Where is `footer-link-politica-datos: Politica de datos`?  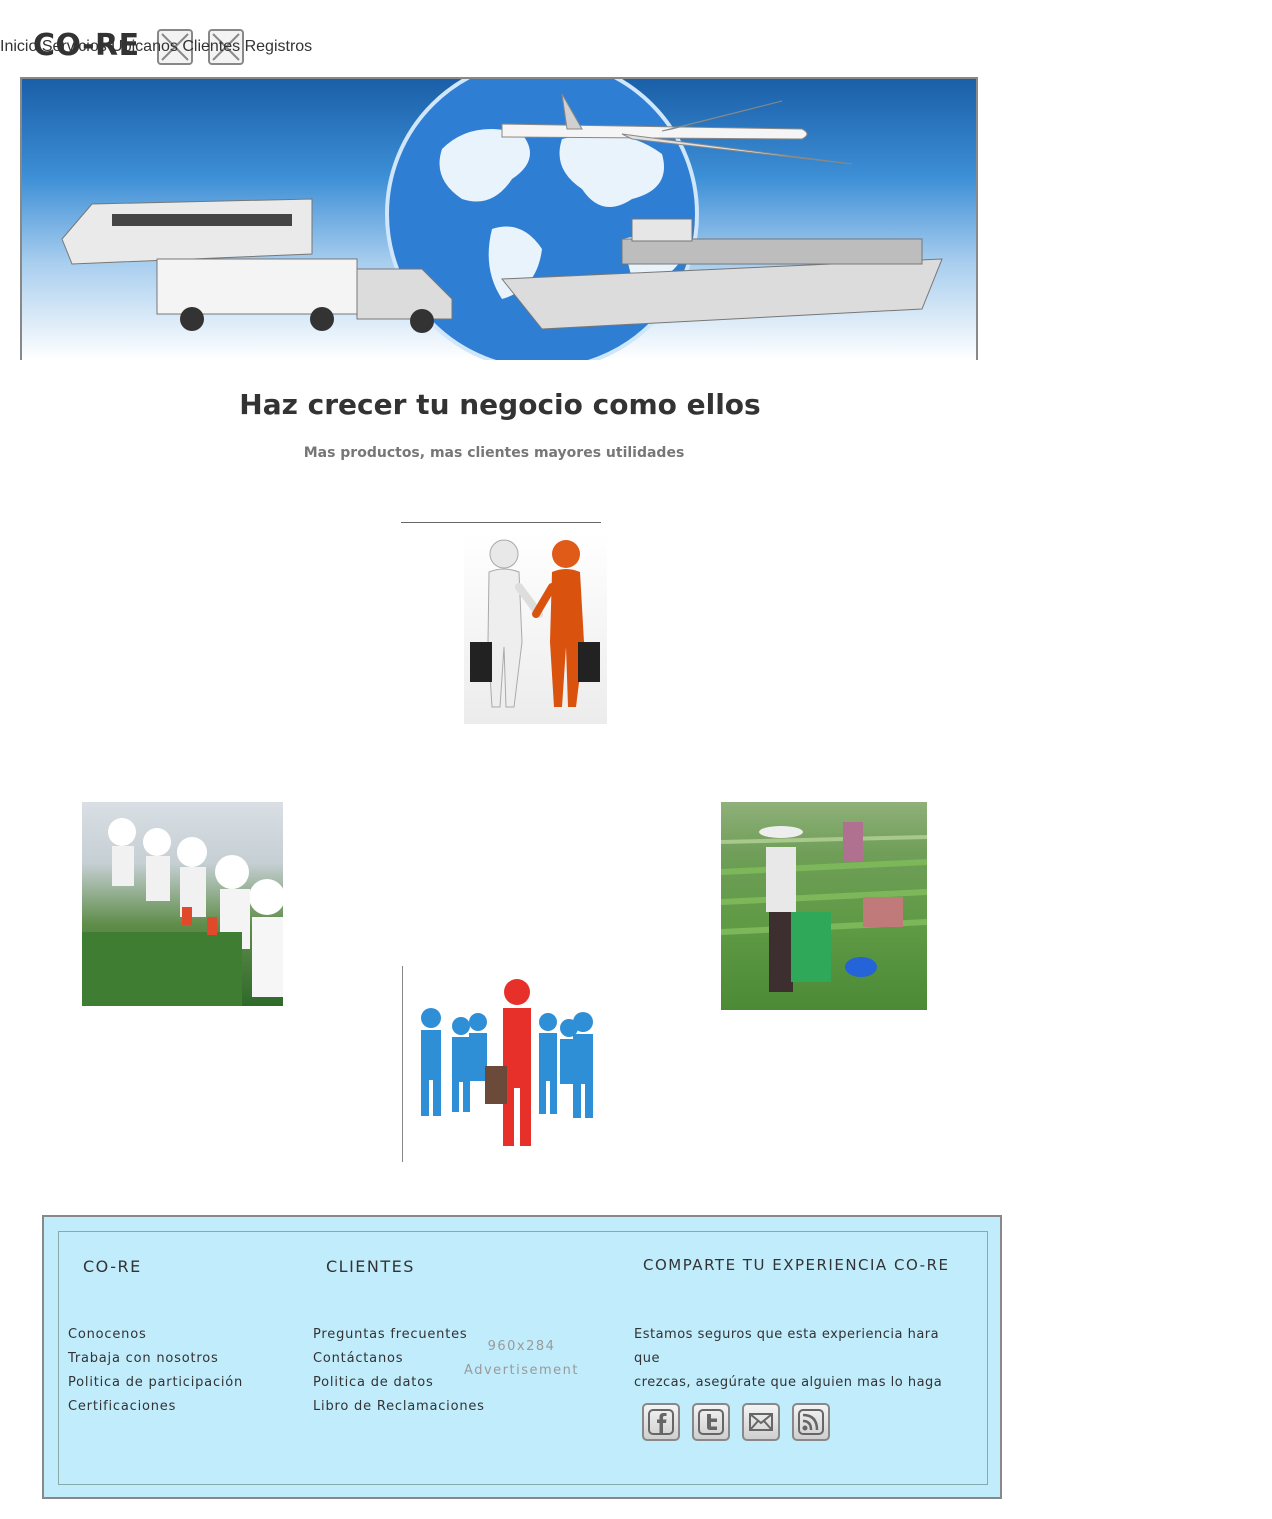 footer-link-politica-datos: Politica de datos is located at coordinates (373, 1382).